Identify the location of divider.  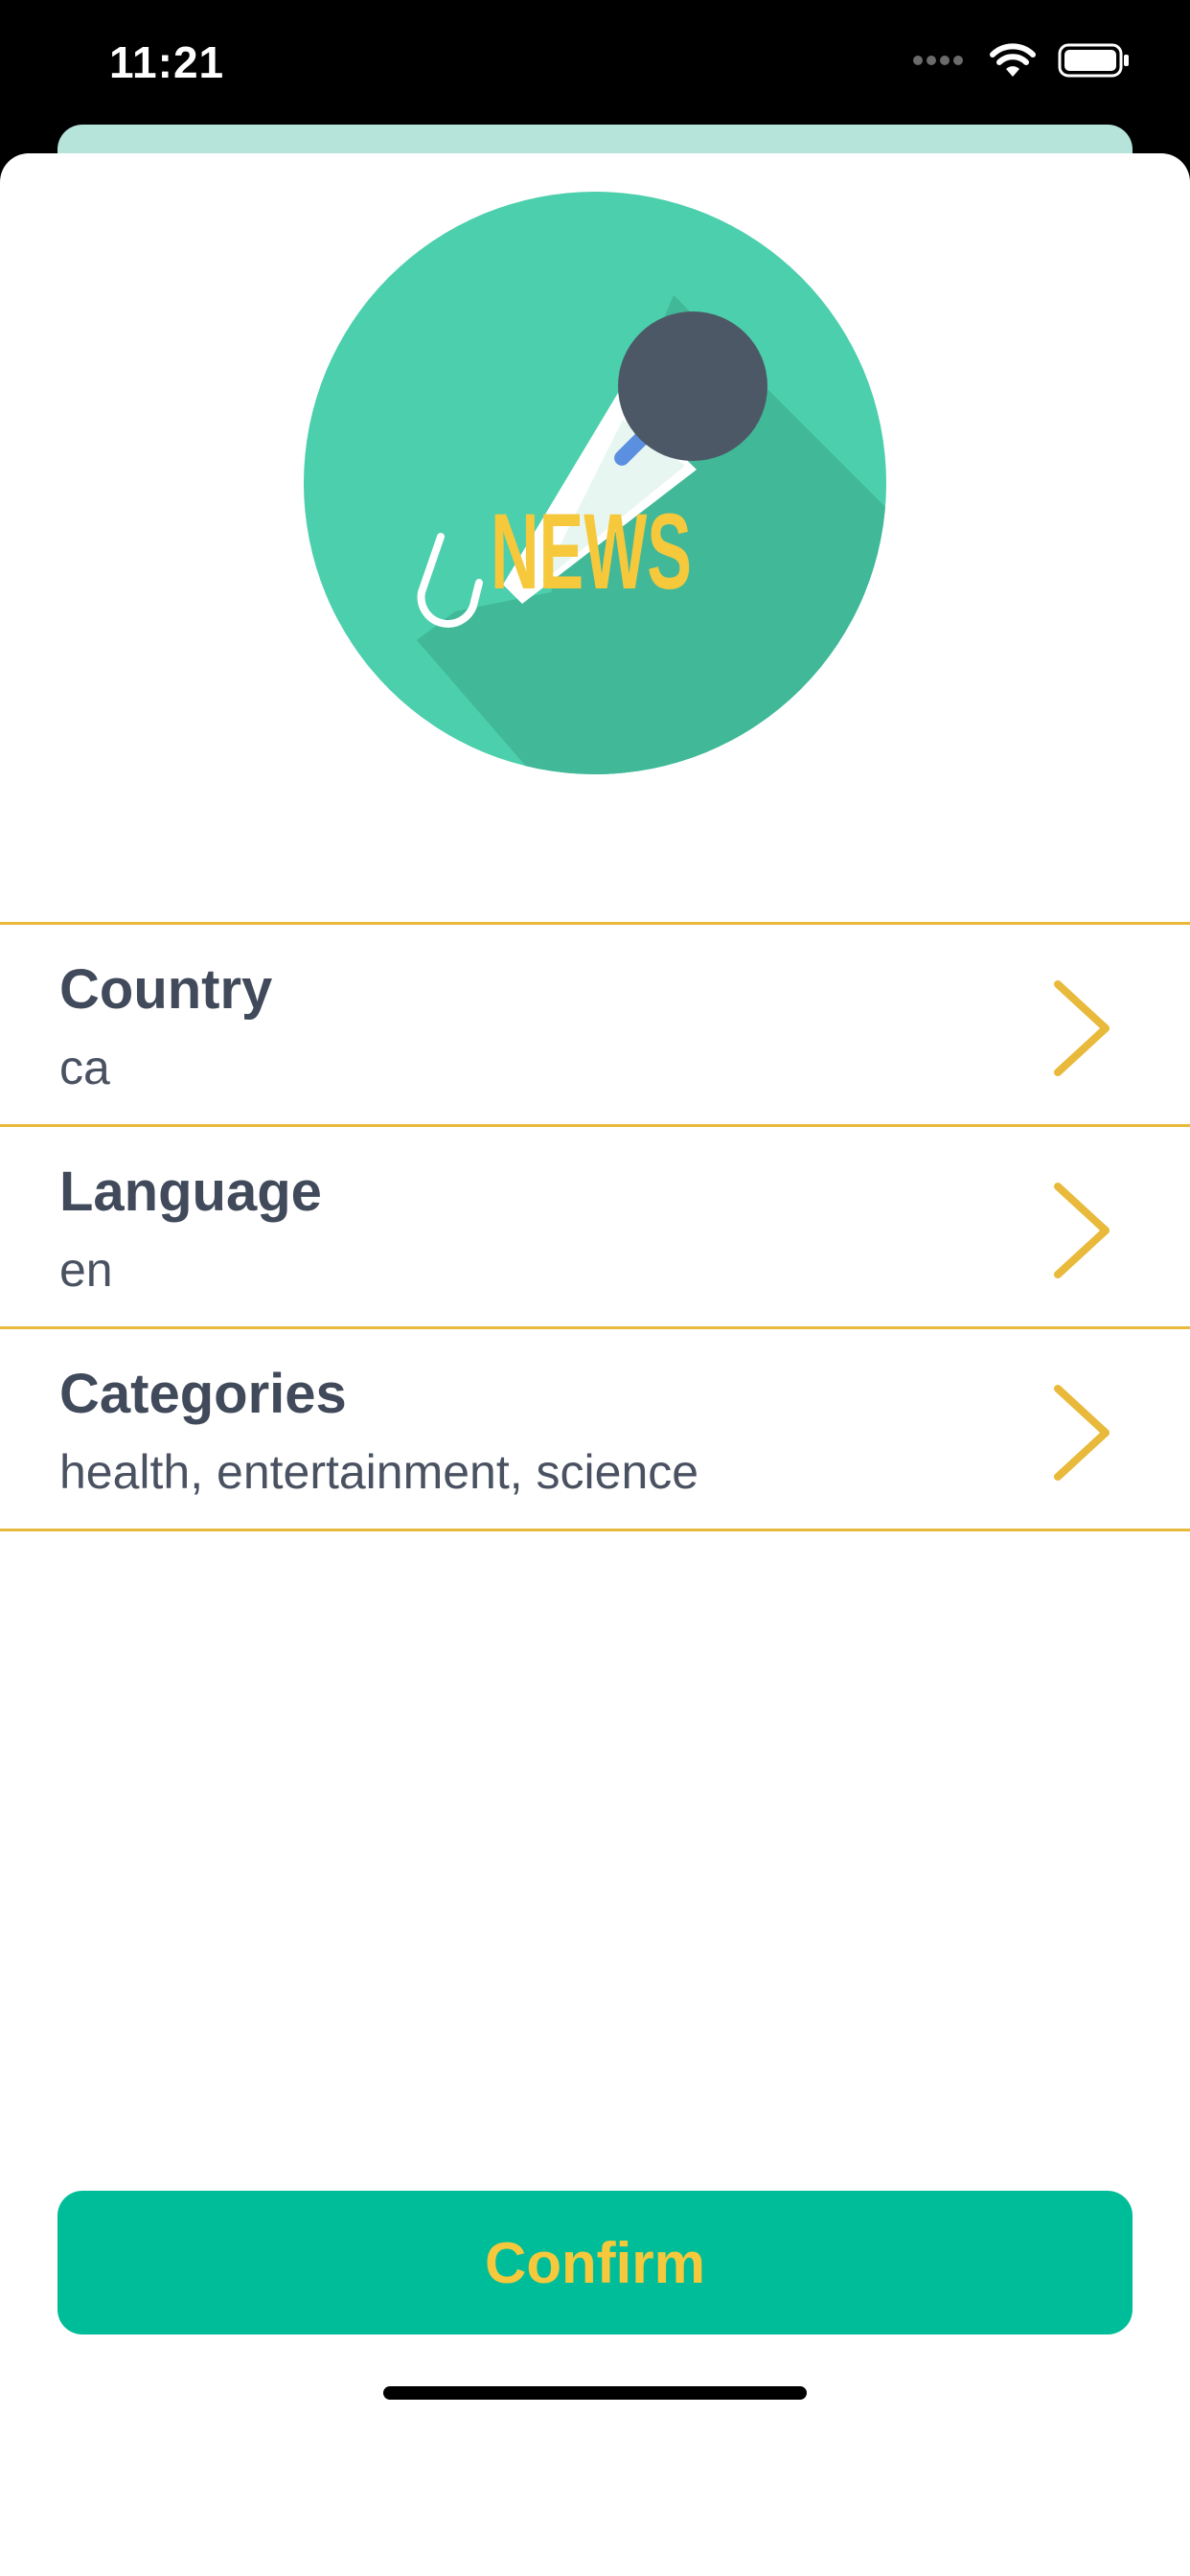
(595, 1530).